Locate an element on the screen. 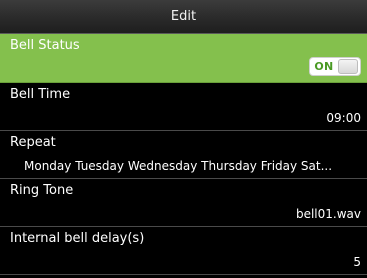 The image size is (367, 278). repeat-label: Repeat is located at coordinates (33, 142).